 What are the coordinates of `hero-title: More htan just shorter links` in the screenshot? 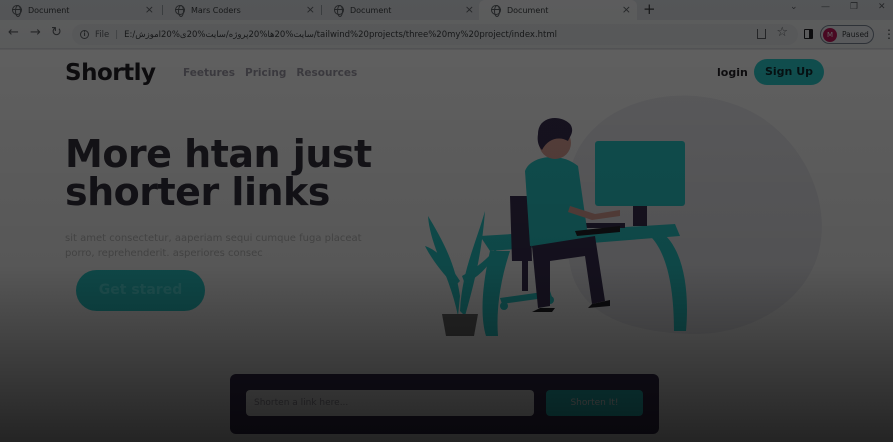 It's located at (218, 173).